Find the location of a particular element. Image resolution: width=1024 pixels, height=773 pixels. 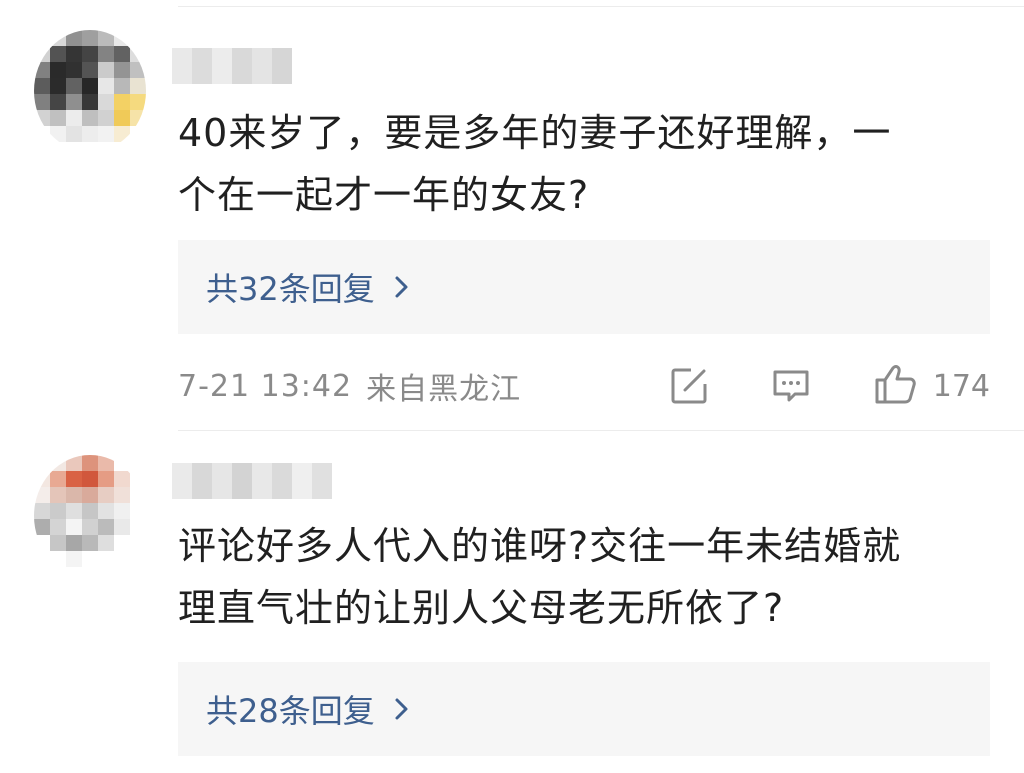

comment-divider is located at coordinates (601, 430).